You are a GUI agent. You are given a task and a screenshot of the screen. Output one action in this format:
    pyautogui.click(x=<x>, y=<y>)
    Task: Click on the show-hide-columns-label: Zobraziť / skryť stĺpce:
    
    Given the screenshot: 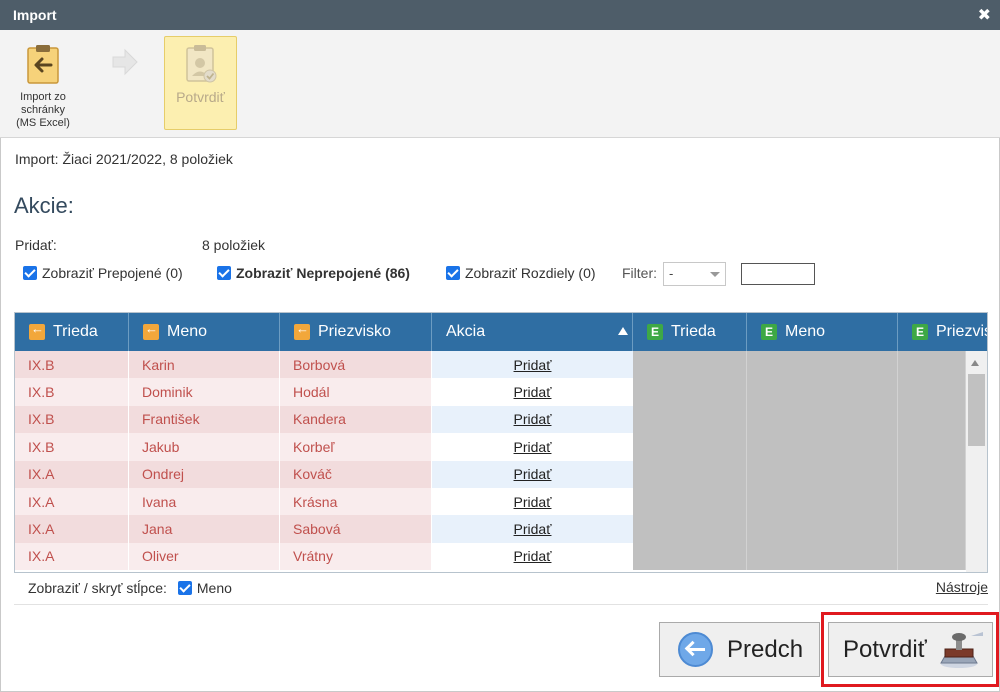 What is the action you would take?
    pyautogui.click(x=97, y=588)
    